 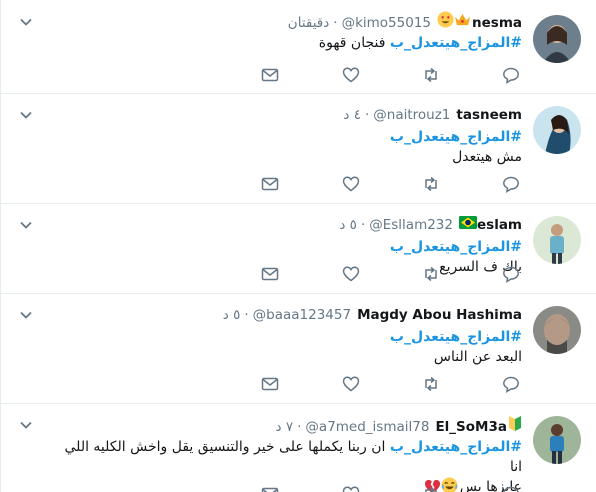 What do you see at coordinates (499, 225) in the screenshot?
I see `display-name-text: eslam` at bounding box center [499, 225].